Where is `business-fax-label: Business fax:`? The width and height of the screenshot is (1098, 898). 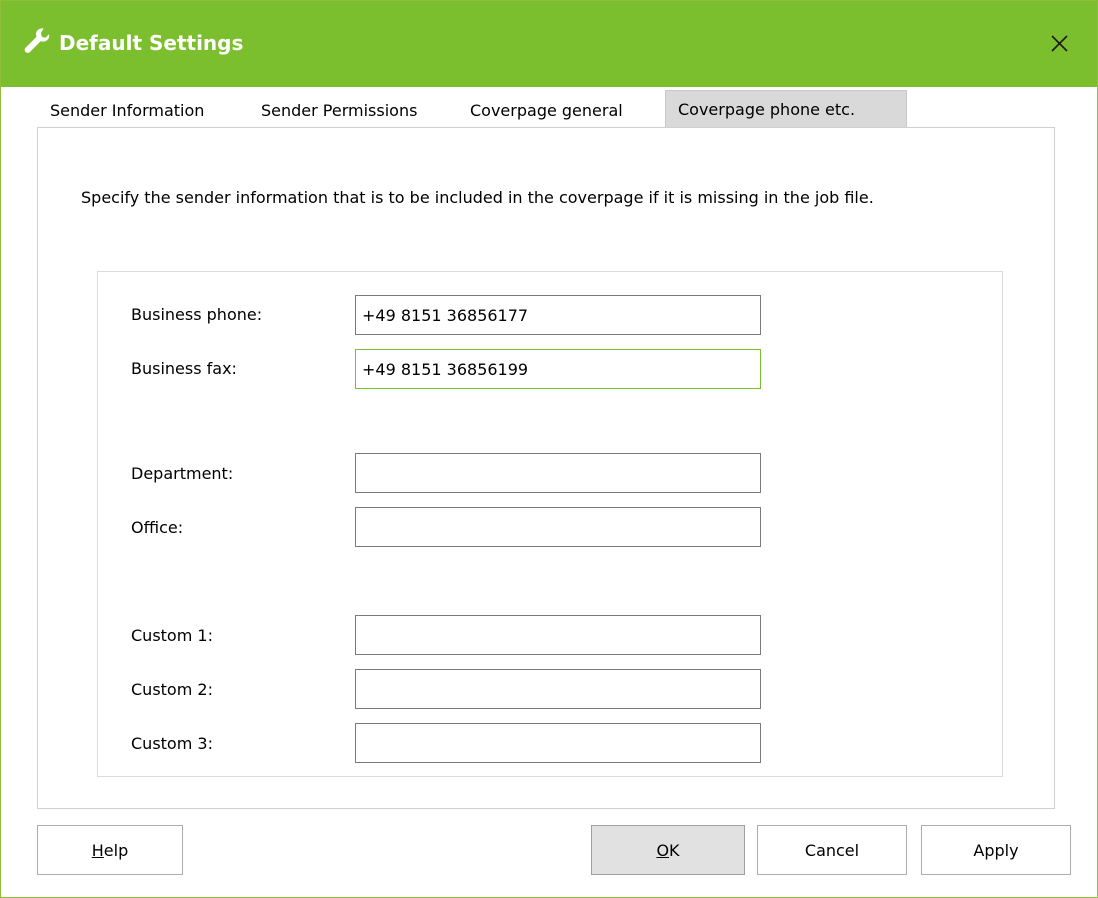 business-fax-label: Business fax: is located at coordinates (184, 368).